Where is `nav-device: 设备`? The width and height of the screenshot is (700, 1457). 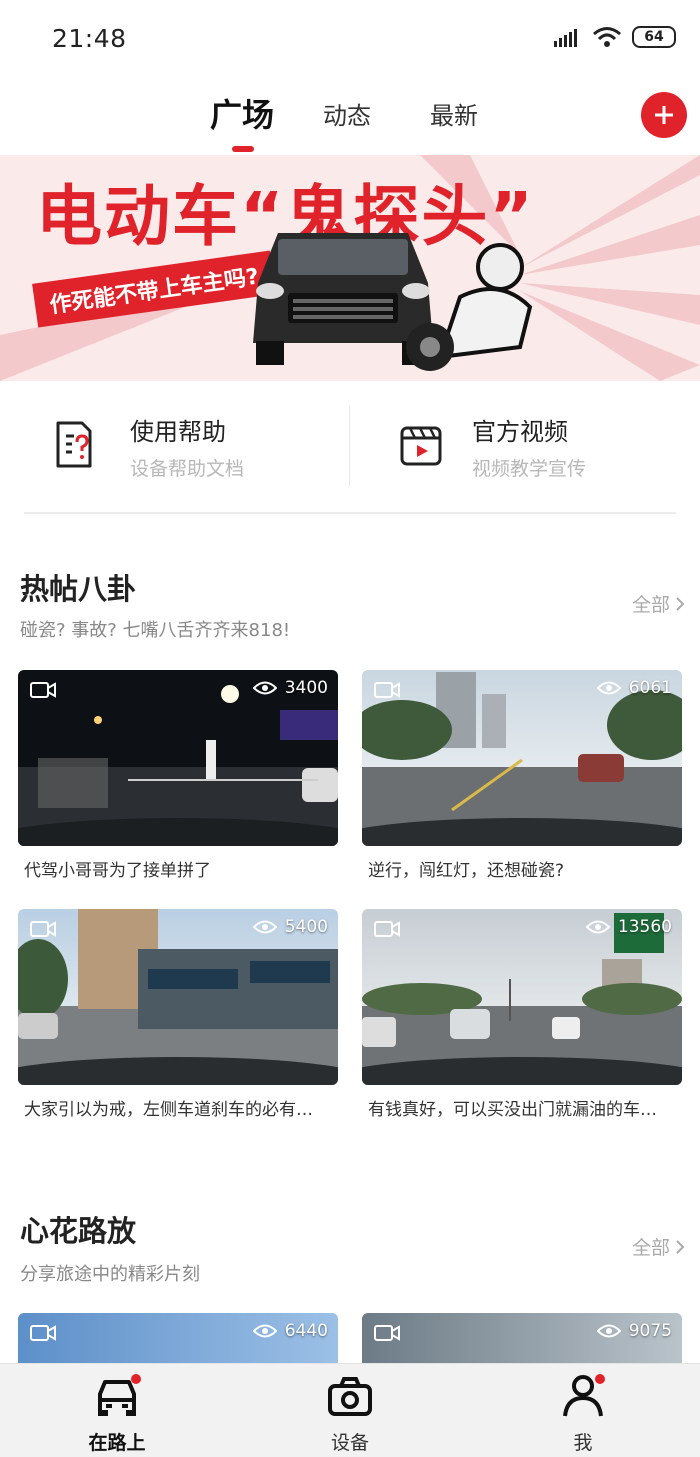 nav-device: 设备 is located at coordinates (350, 1410).